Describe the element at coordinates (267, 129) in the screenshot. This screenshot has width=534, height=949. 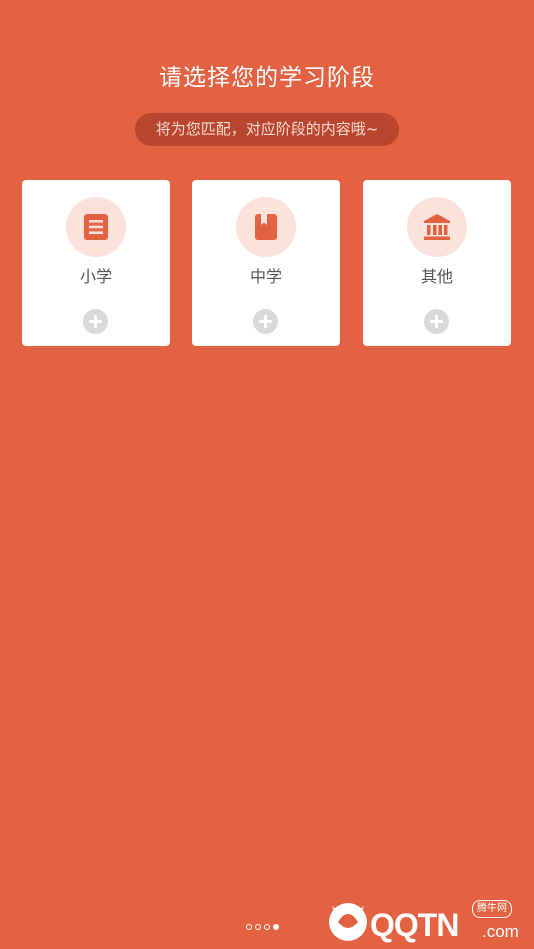
I see `subtitle-pill: 将为您匹配，对应阶段的内容哦~` at that location.